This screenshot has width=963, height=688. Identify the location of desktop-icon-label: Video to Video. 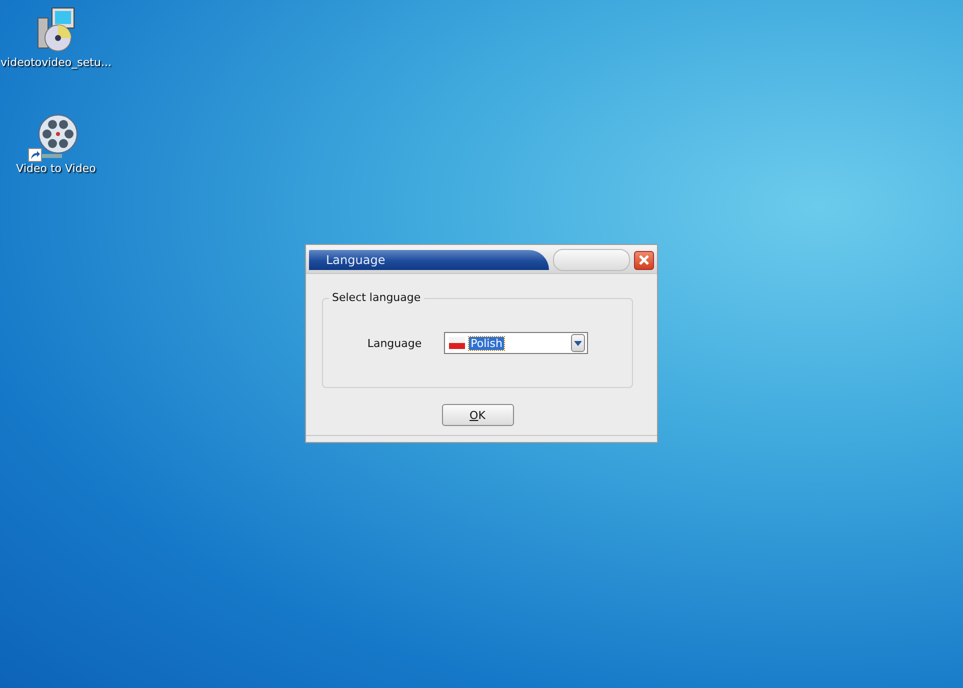
(56, 168).